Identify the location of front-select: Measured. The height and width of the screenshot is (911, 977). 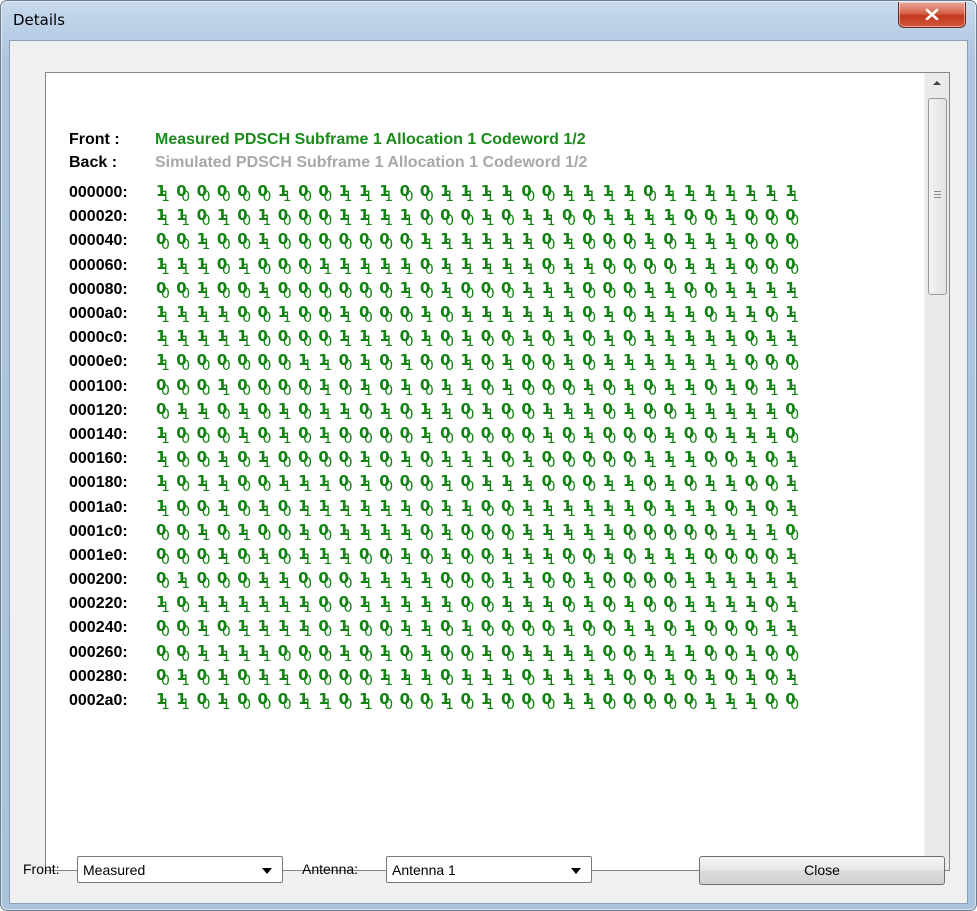
(180, 869).